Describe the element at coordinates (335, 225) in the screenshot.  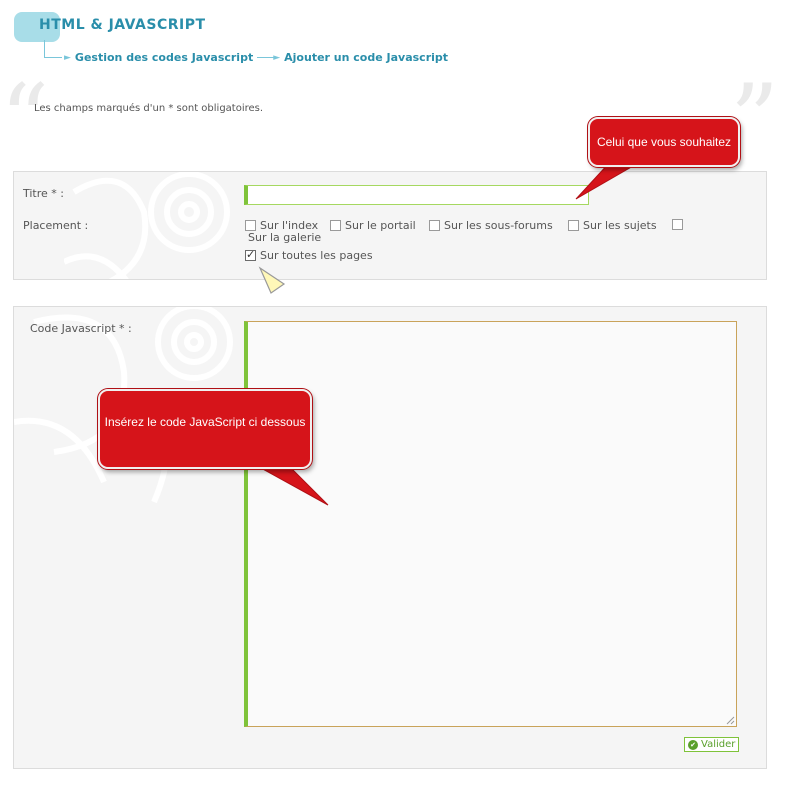
I see `checkbox-portal` at that location.